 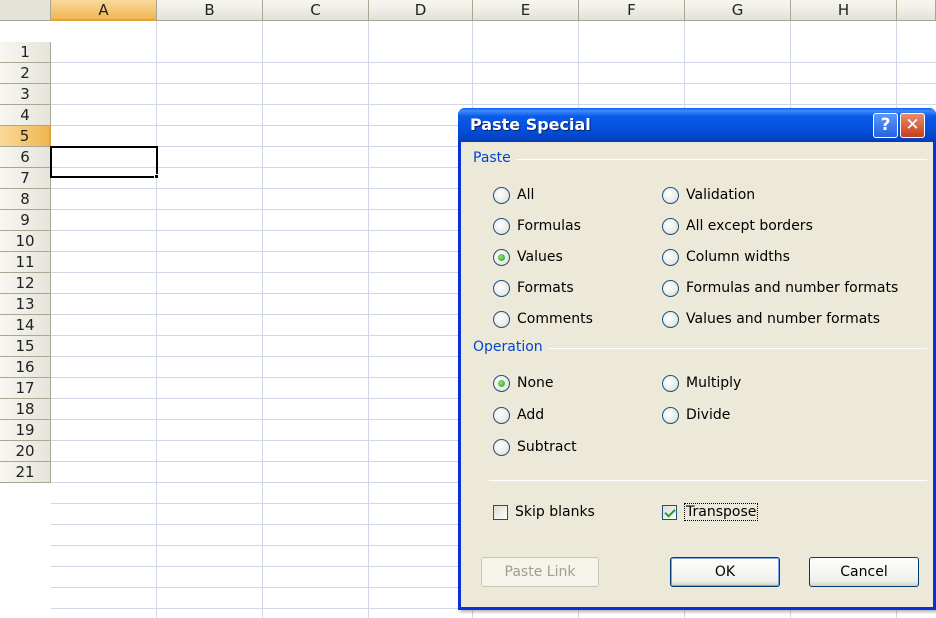 What do you see at coordinates (501, 415) in the screenshot?
I see `radio-add` at bounding box center [501, 415].